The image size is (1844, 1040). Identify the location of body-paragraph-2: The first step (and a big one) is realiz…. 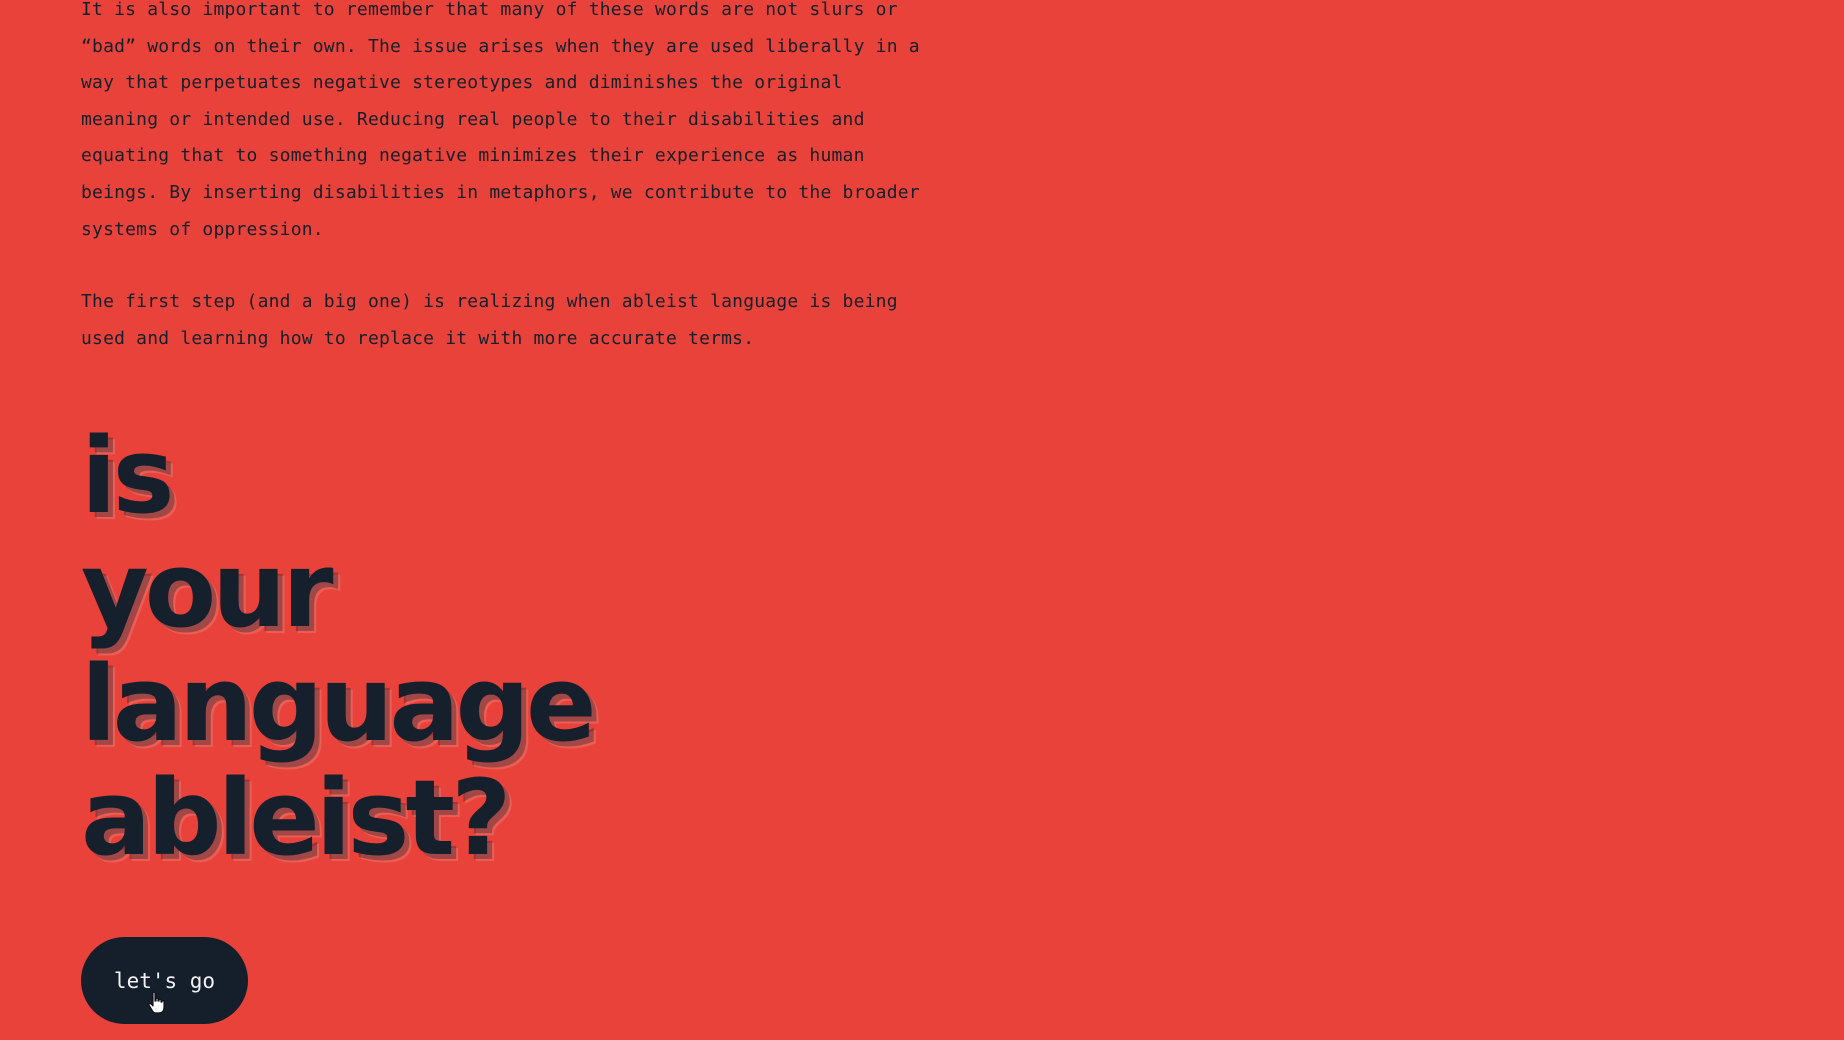
(489, 320).